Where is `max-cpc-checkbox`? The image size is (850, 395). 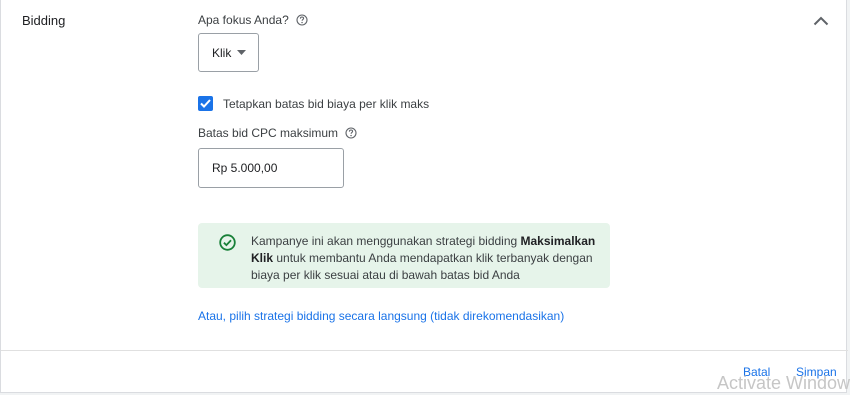
max-cpc-checkbox is located at coordinates (205, 103).